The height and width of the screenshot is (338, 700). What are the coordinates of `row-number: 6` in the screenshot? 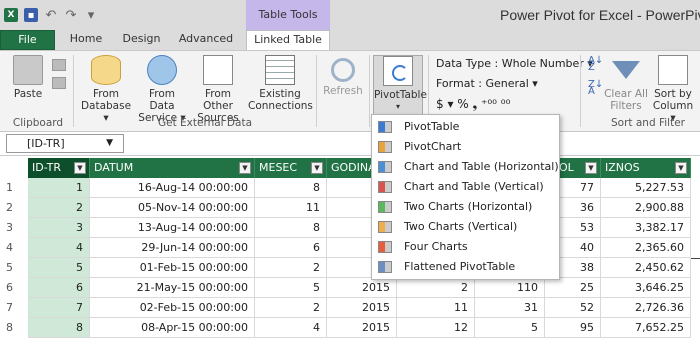 It's located at (14, 288).